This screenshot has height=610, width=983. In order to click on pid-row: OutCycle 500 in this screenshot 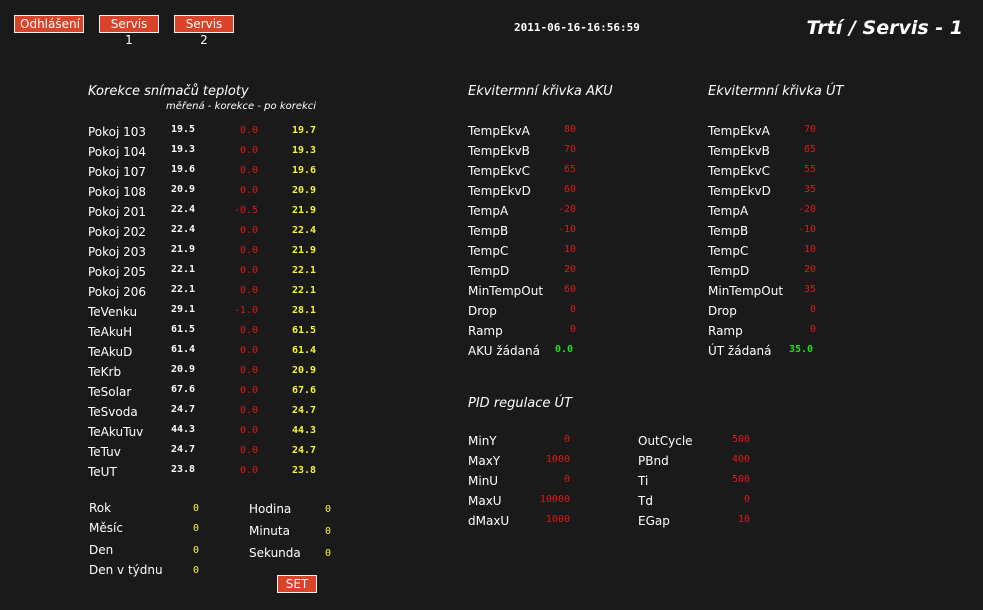, I will do `click(698, 443)`.